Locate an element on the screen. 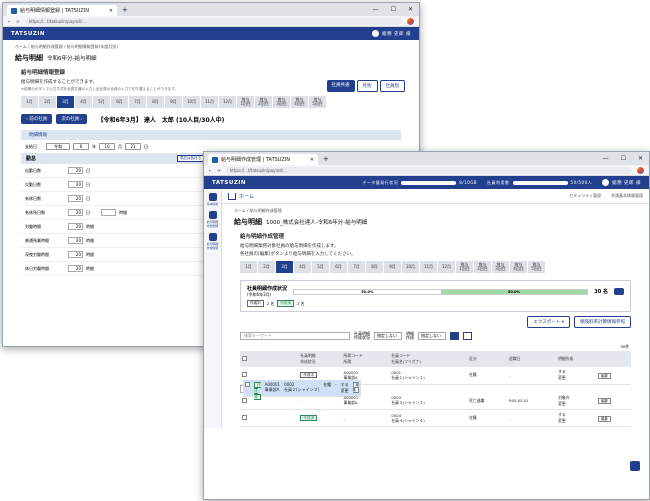  next-employee-button: 次の社員 › is located at coordinates (72, 119).